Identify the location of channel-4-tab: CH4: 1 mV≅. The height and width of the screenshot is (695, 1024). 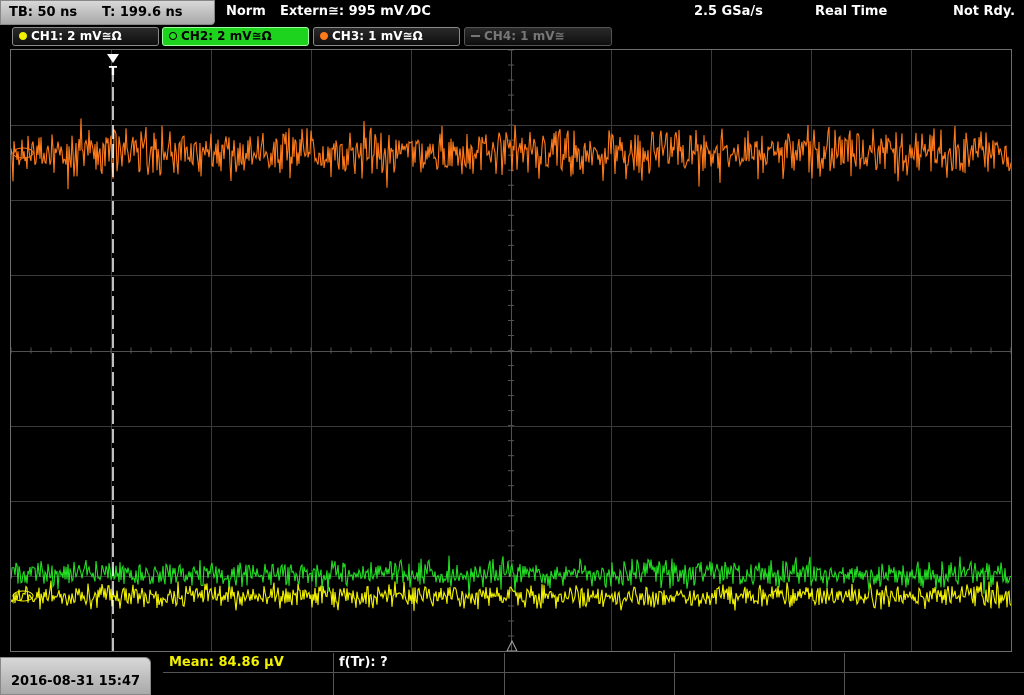
(538, 36).